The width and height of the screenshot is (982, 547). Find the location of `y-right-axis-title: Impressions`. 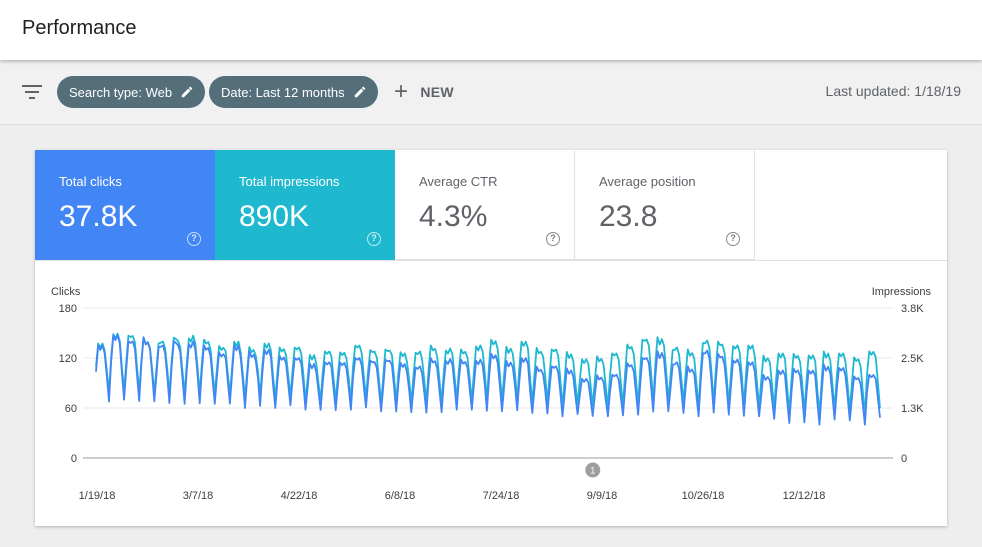

y-right-axis-title: Impressions is located at coordinates (902, 292).